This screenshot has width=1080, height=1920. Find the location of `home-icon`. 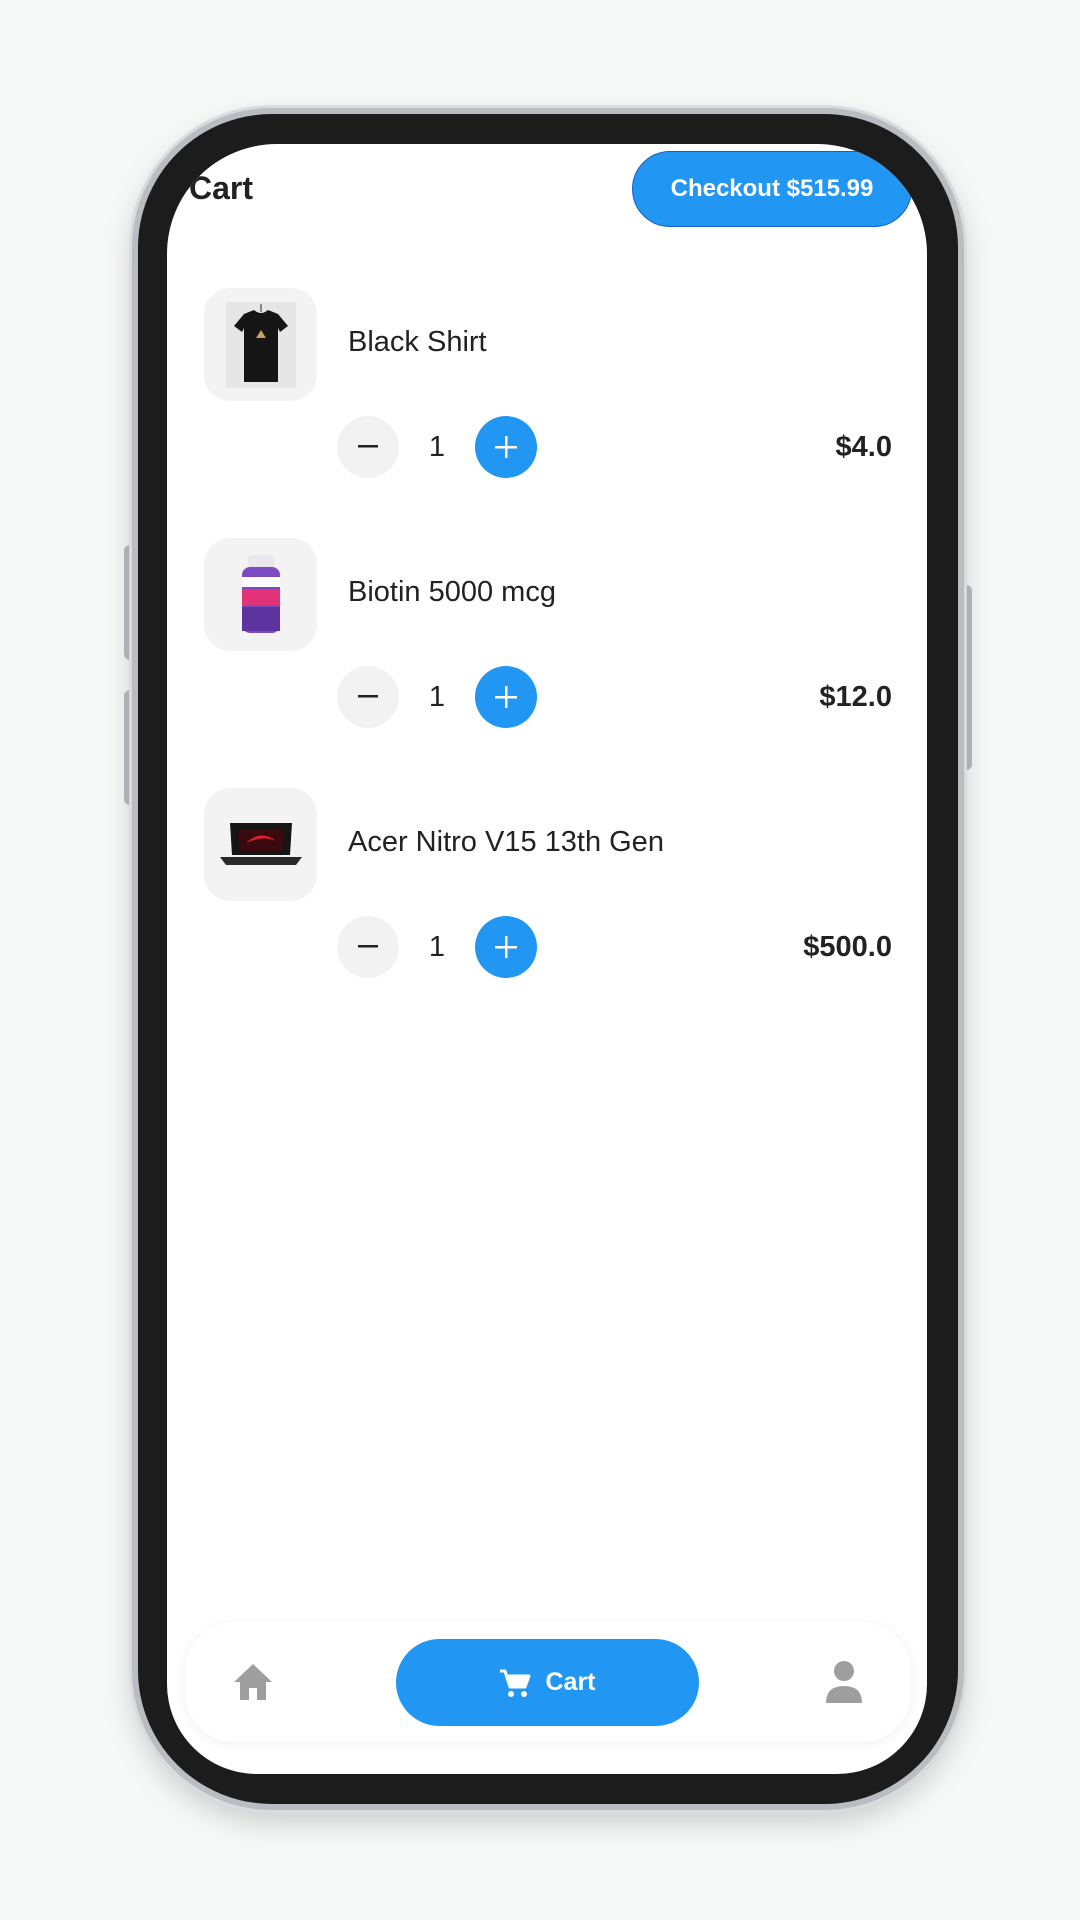

home-icon is located at coordinates (253, 1682).